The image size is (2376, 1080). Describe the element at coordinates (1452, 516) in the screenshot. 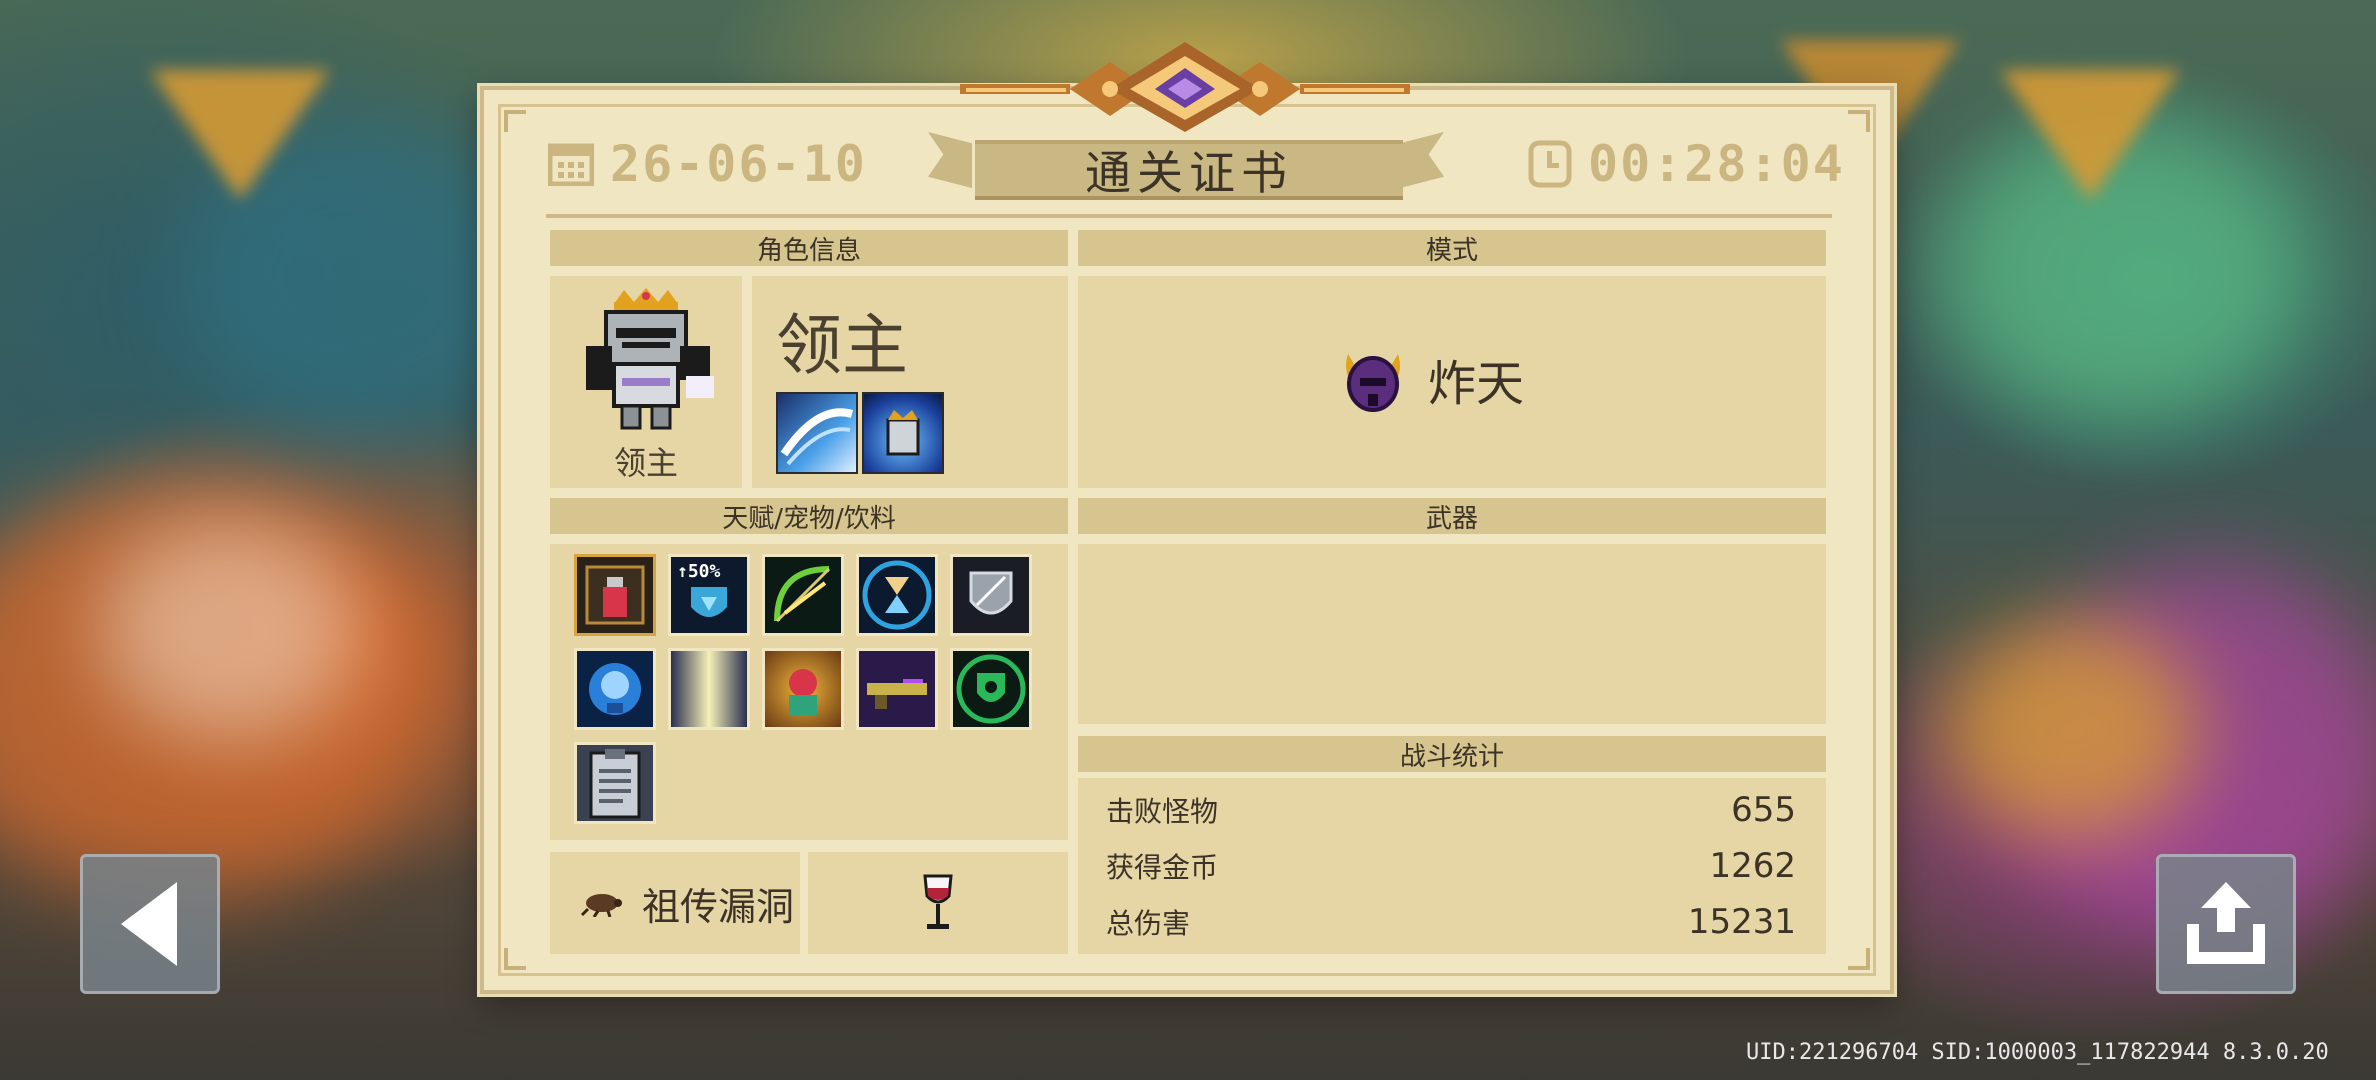

I see `weapon-section-label: 武器` at that location.